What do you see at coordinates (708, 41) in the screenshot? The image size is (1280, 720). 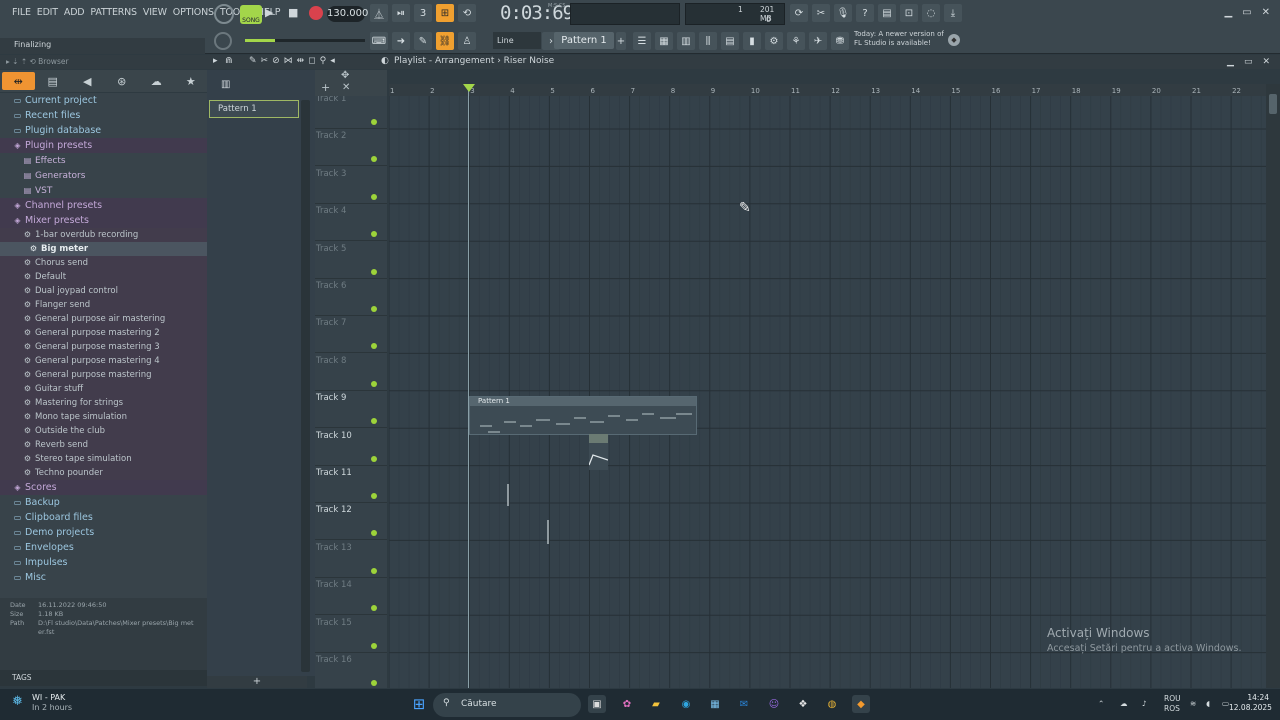 I see `mixer-icon: ⫼` at bounding box center [708, 41].